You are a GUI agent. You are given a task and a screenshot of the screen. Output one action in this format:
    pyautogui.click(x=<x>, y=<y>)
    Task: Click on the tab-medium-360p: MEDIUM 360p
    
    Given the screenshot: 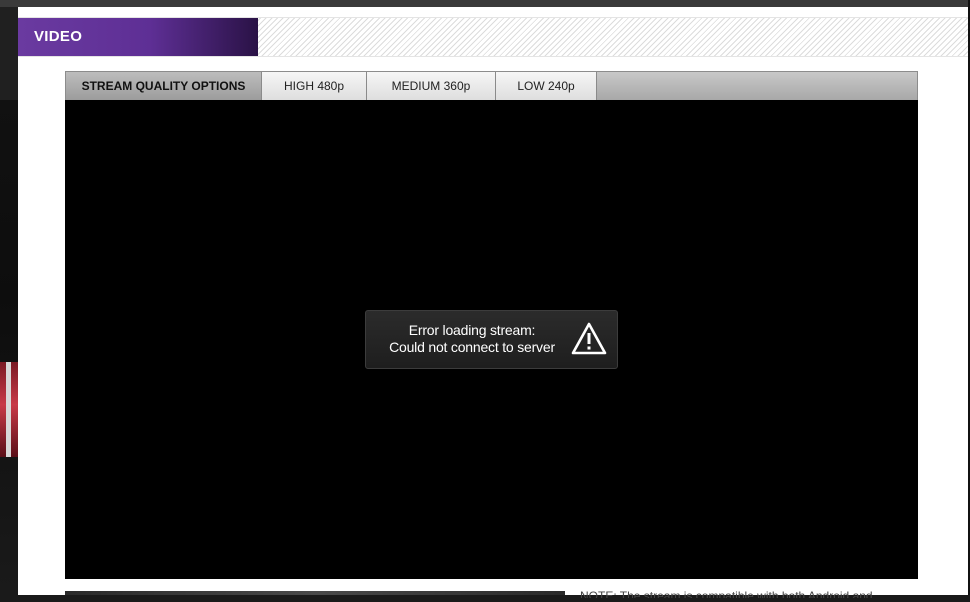 What is the action you would take?
    pyautogui.click(x=431, y=86)
    